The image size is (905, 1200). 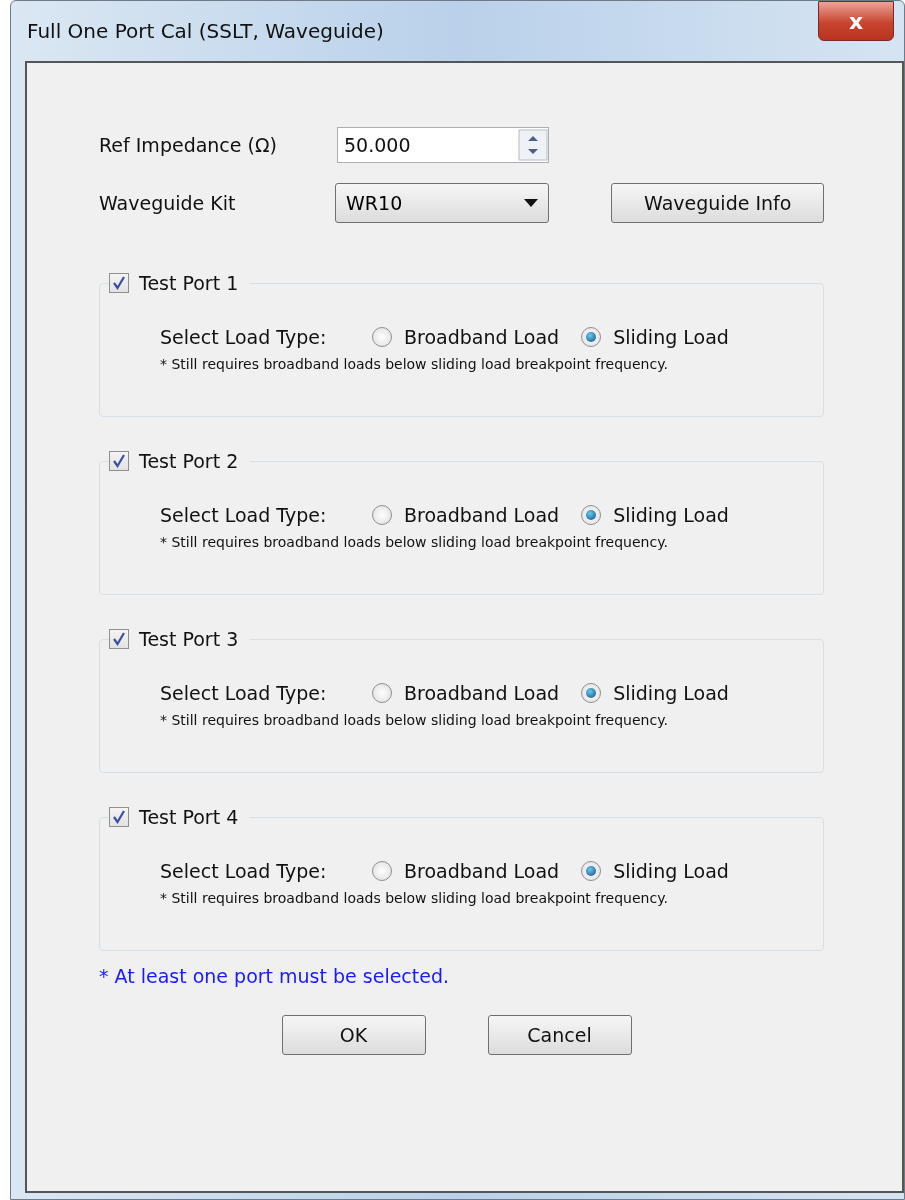 What do you see at coordinates (559, 1035) in the screenshot?
I see `dialog-button: Cancel` at bounding box center [559, 1035].